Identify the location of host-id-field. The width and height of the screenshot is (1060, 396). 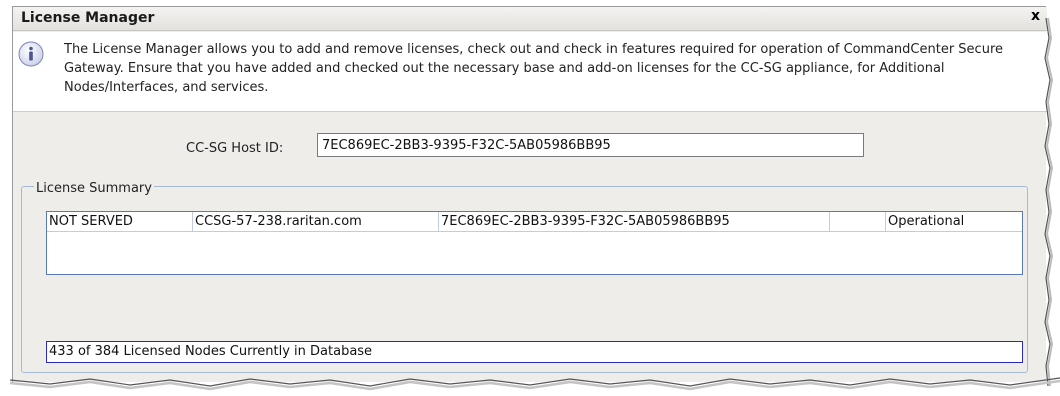
(590, 145).